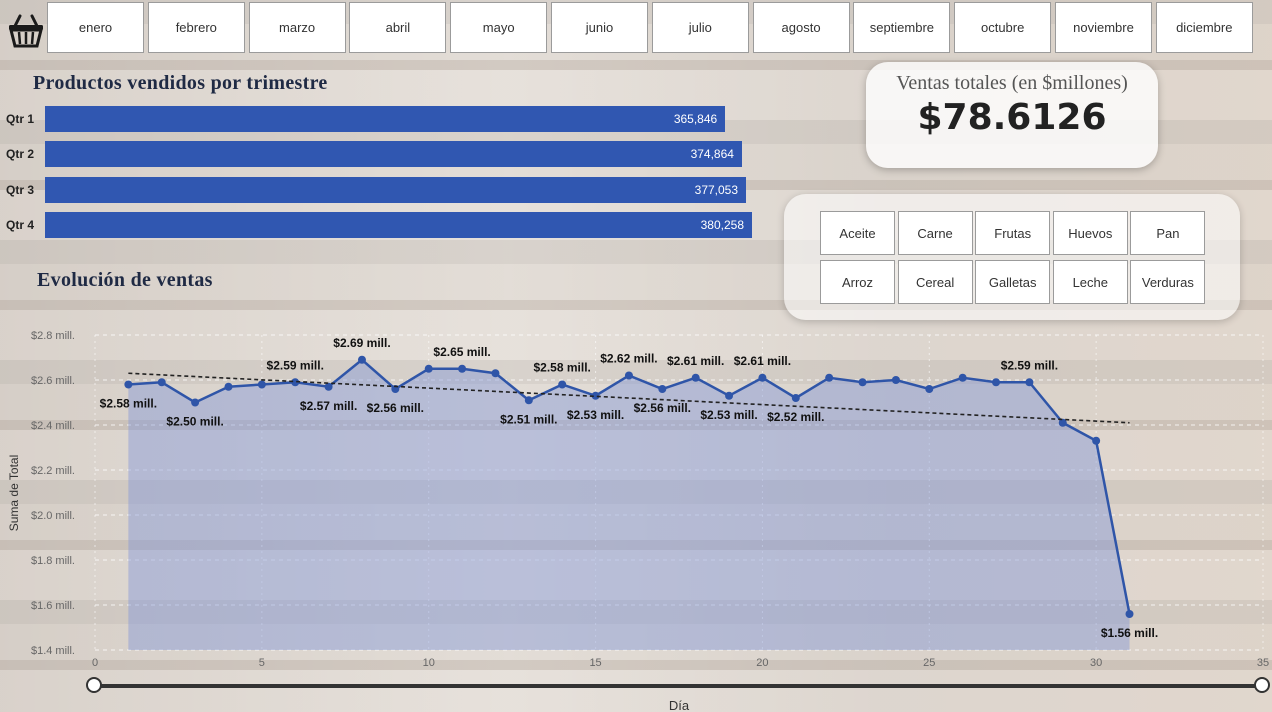  What do you see at coordinates (94, 685) in the screenshot?
I see `day-range-slider-start-handle` at bounding box center [94, 685].